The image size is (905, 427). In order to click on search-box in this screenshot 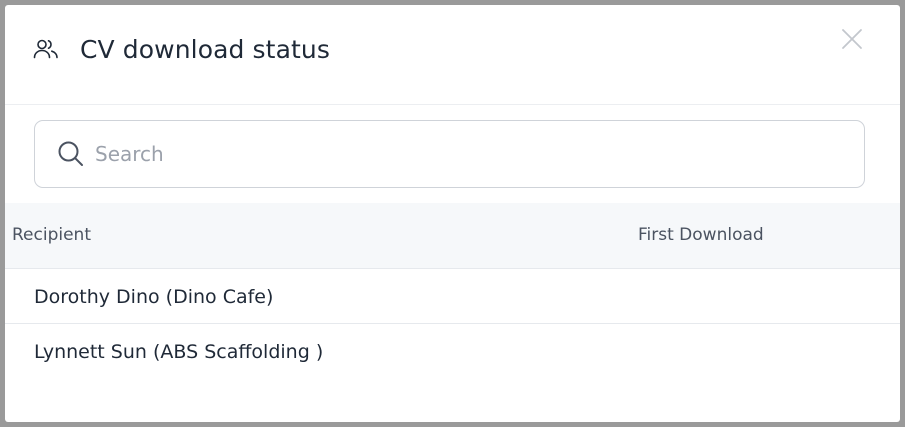, I will do `click(449, 154)`.